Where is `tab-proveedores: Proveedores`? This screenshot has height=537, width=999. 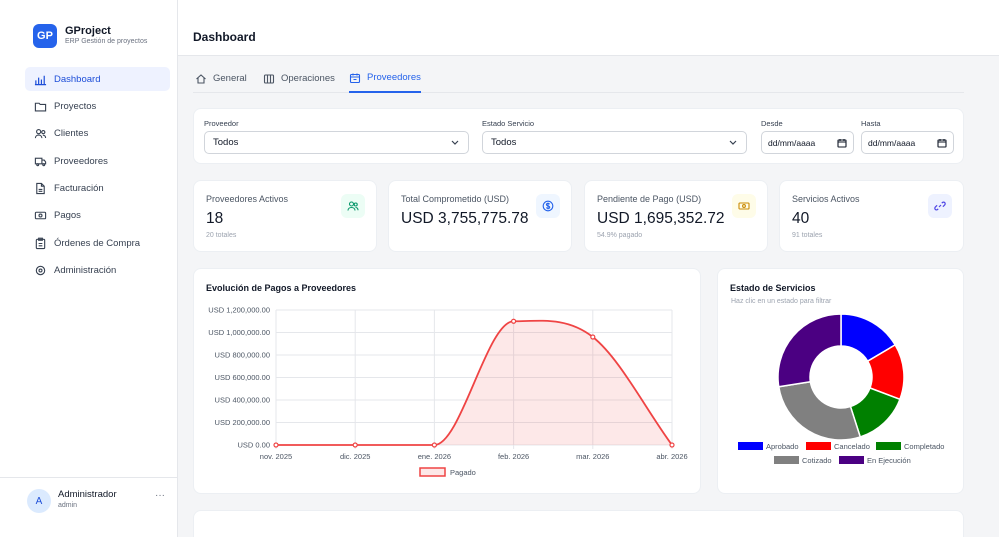 tab-proveedores: Proveedores is located at coordinates (385, 78).